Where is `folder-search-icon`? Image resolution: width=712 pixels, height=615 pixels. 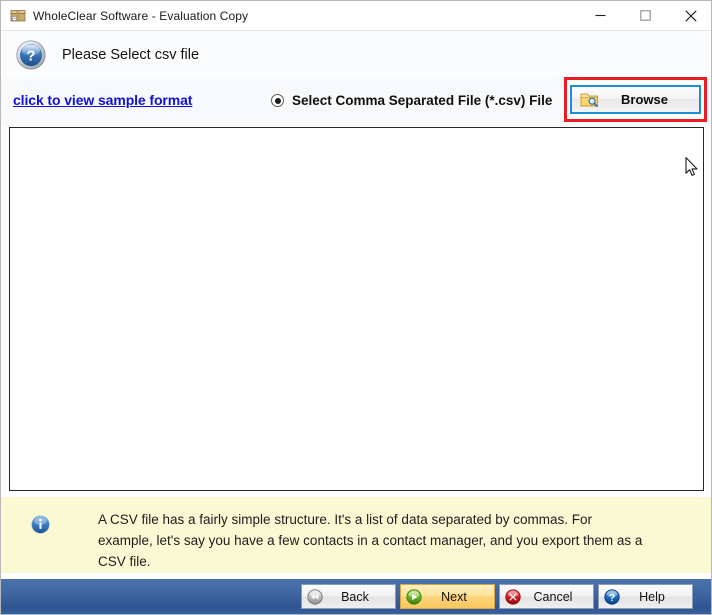
folder-search-icon is located at coordinates (590, 99).